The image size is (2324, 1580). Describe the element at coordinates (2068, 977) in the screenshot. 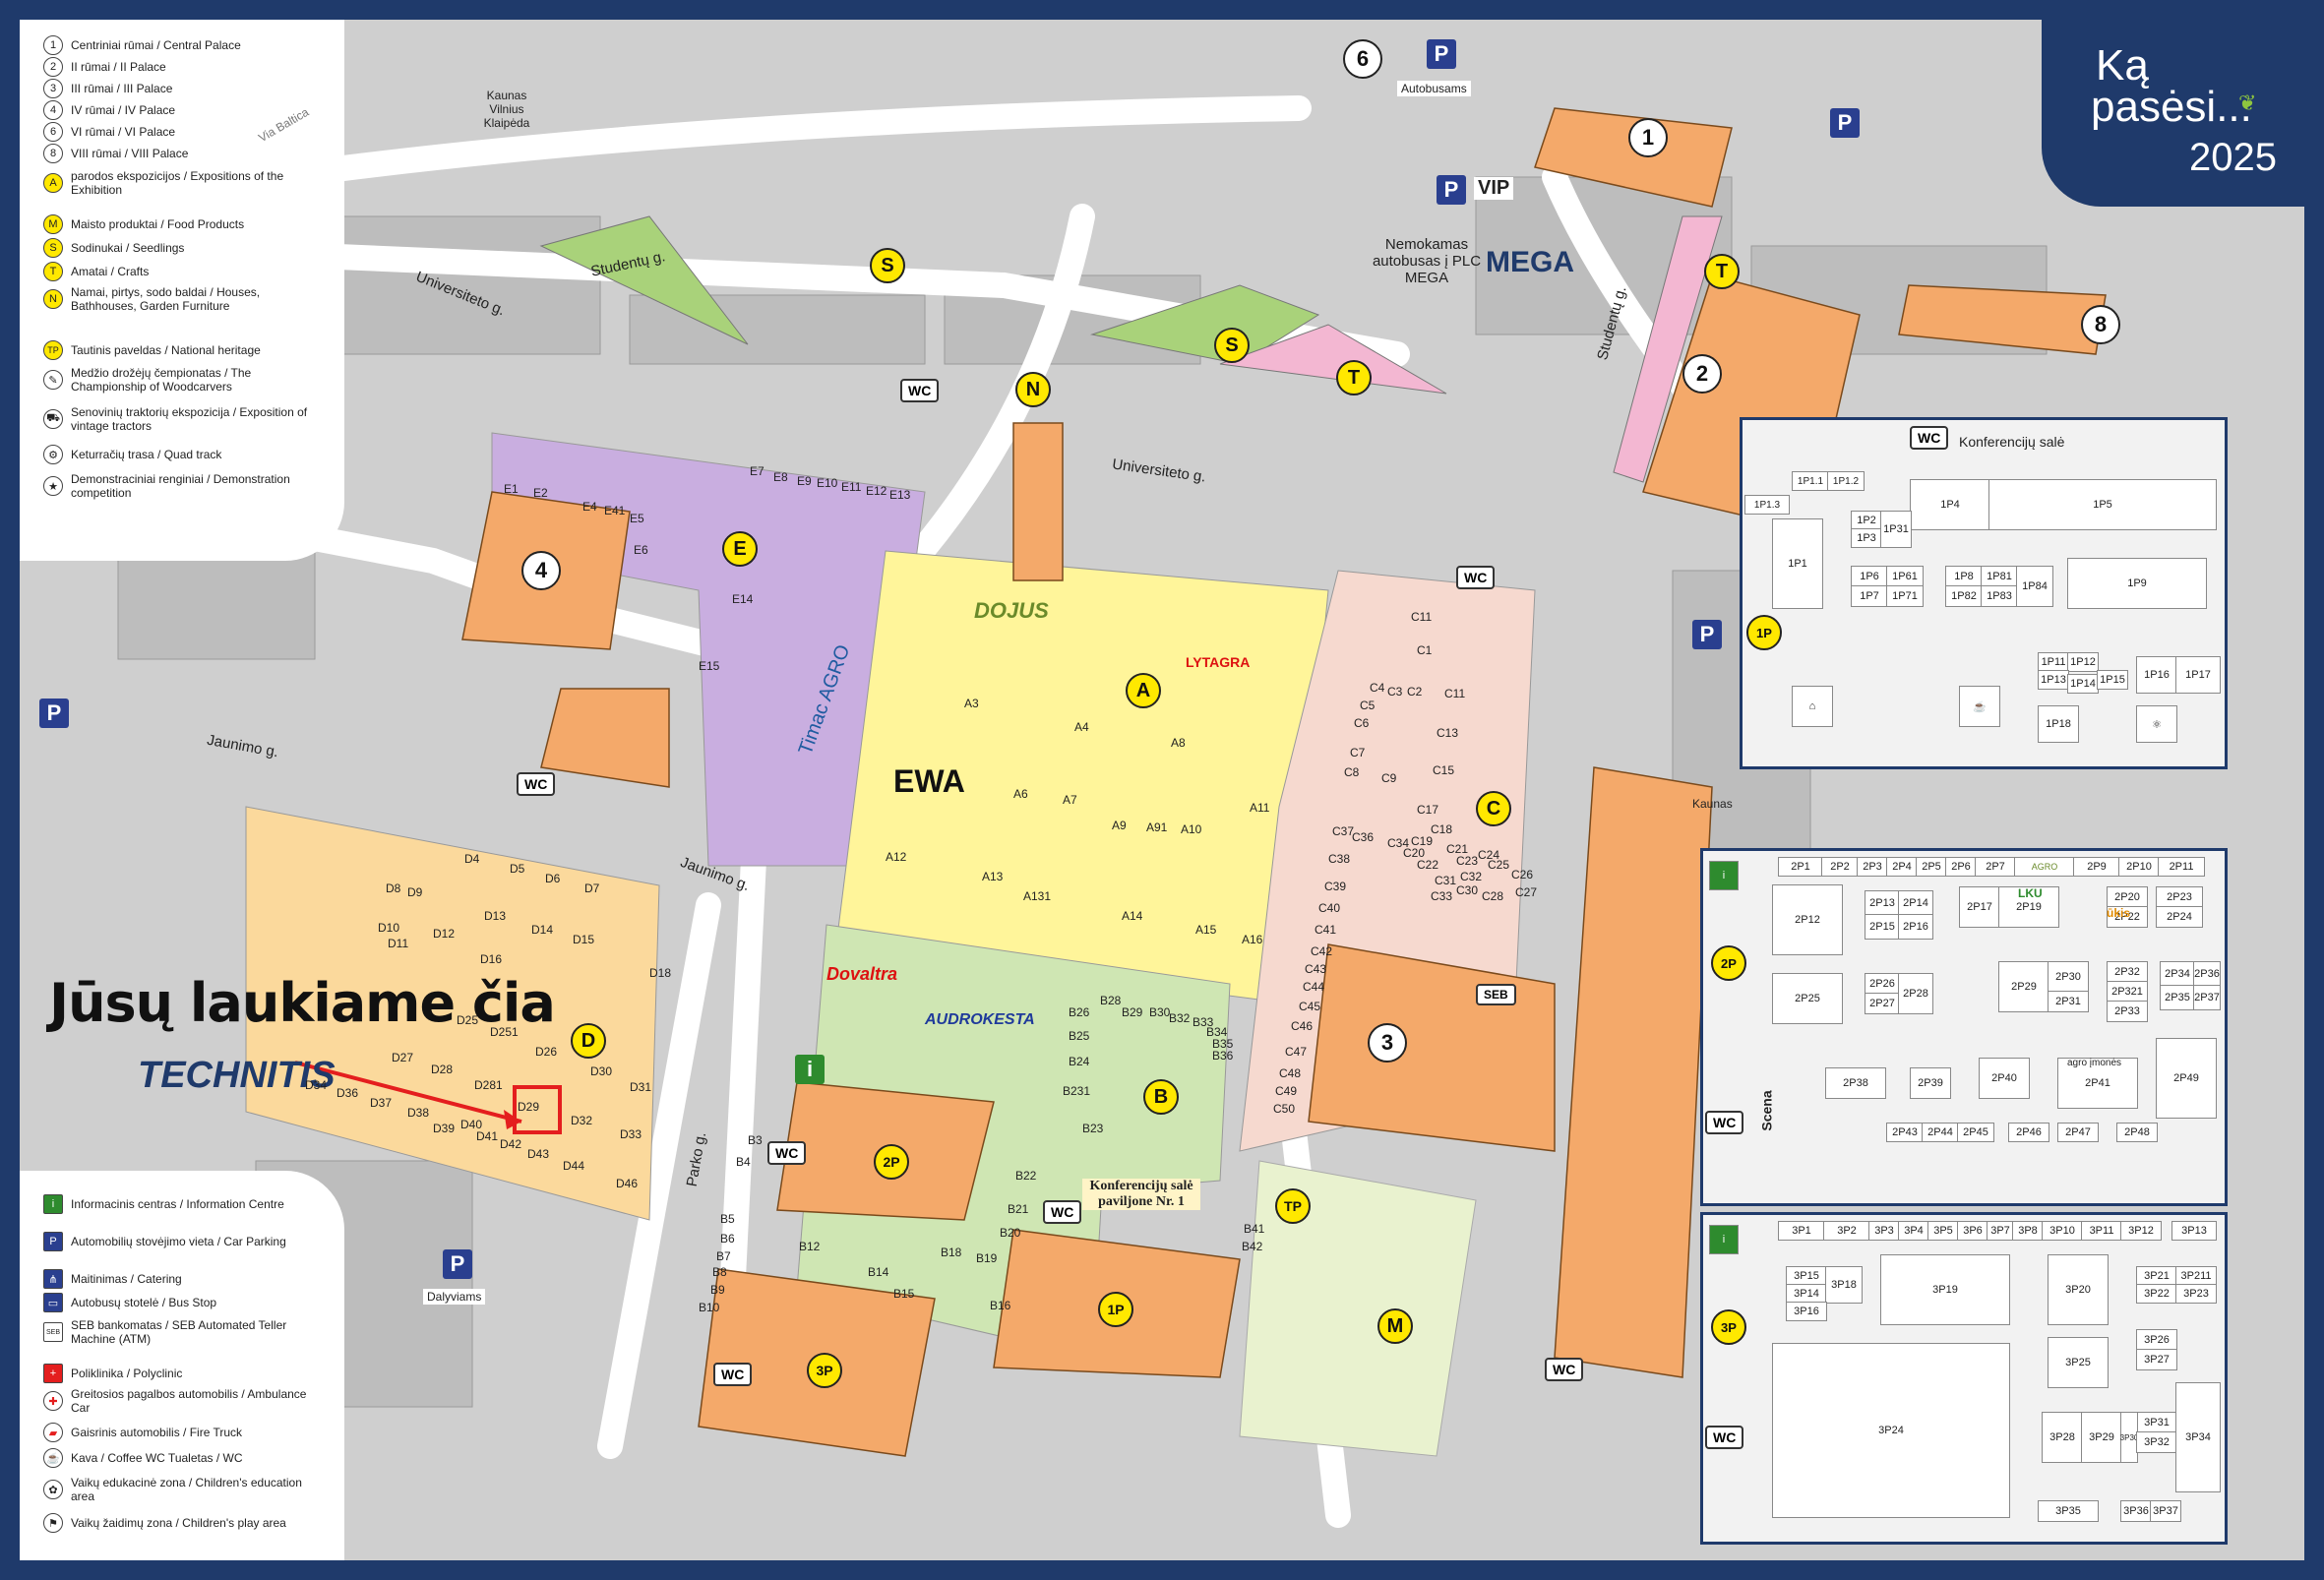

I see `stand-cell: 2P30` at that location.